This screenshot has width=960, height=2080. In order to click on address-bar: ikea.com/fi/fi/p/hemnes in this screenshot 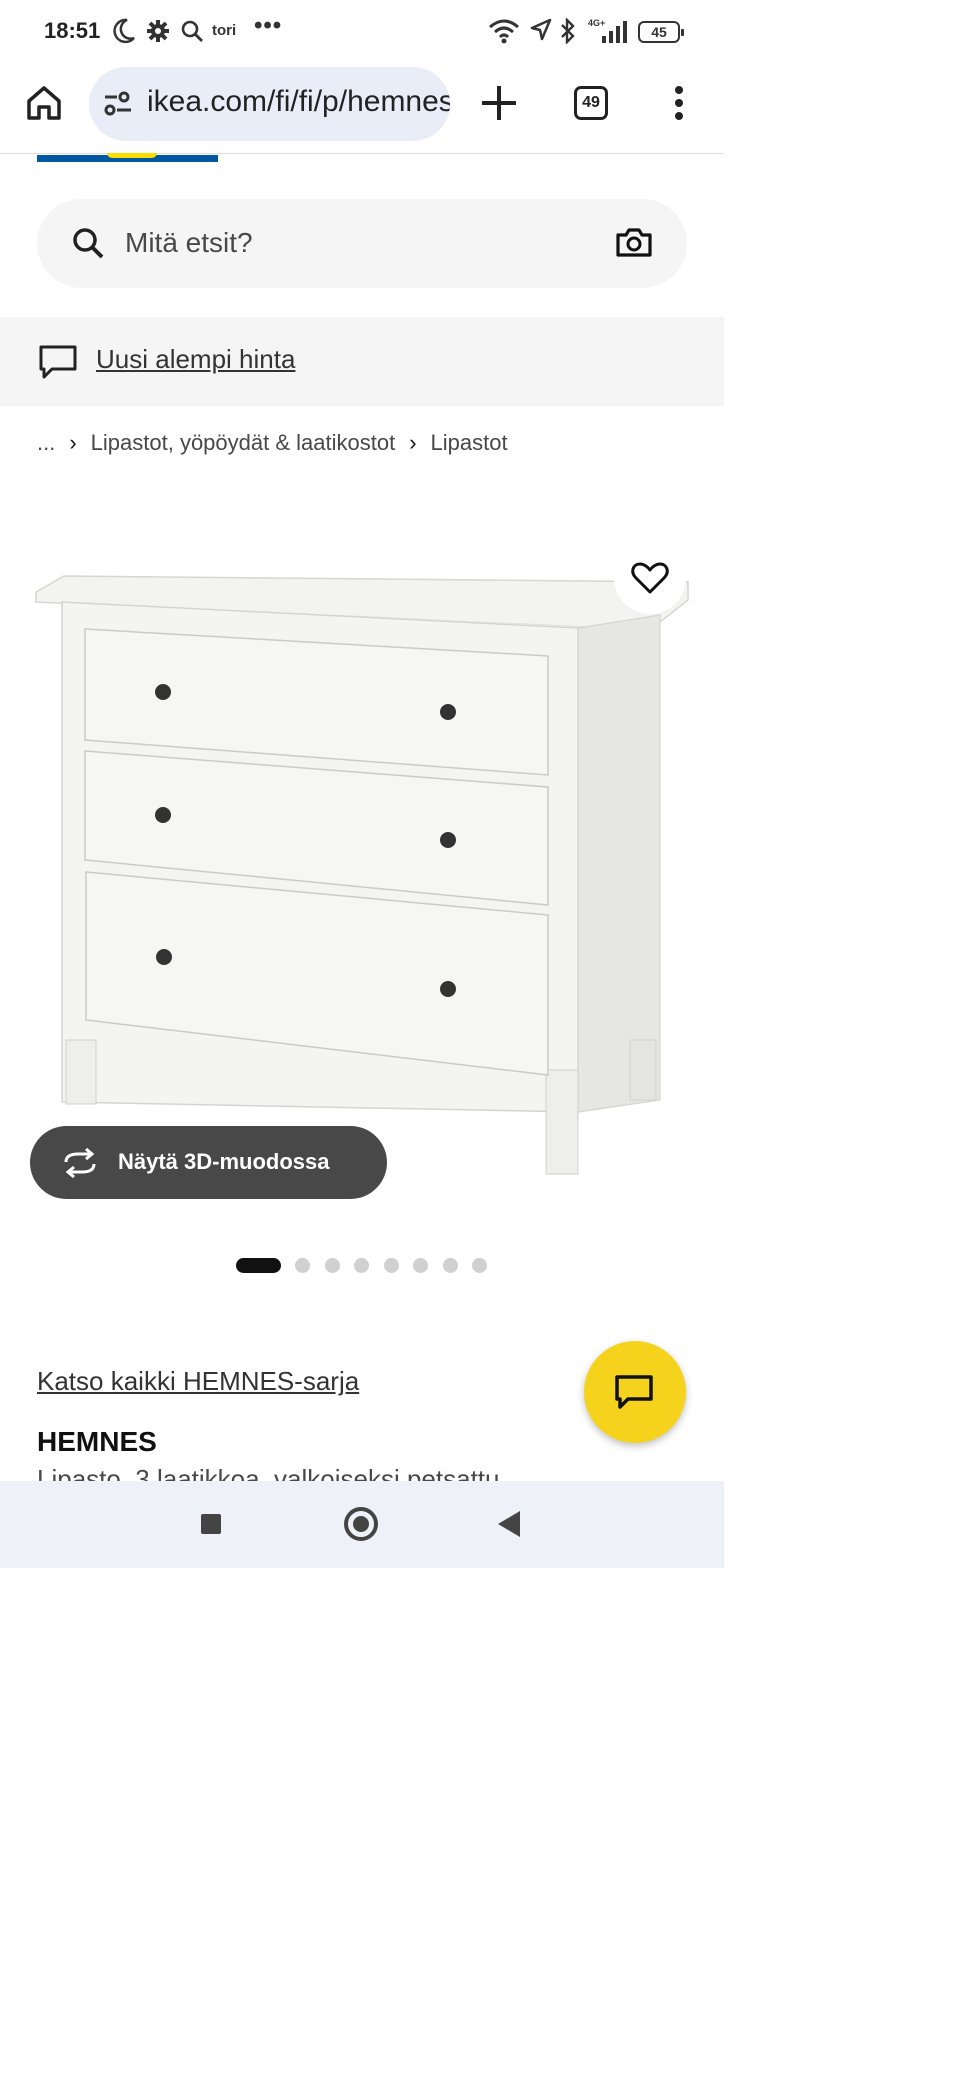, I will do `click(269, 104)`.